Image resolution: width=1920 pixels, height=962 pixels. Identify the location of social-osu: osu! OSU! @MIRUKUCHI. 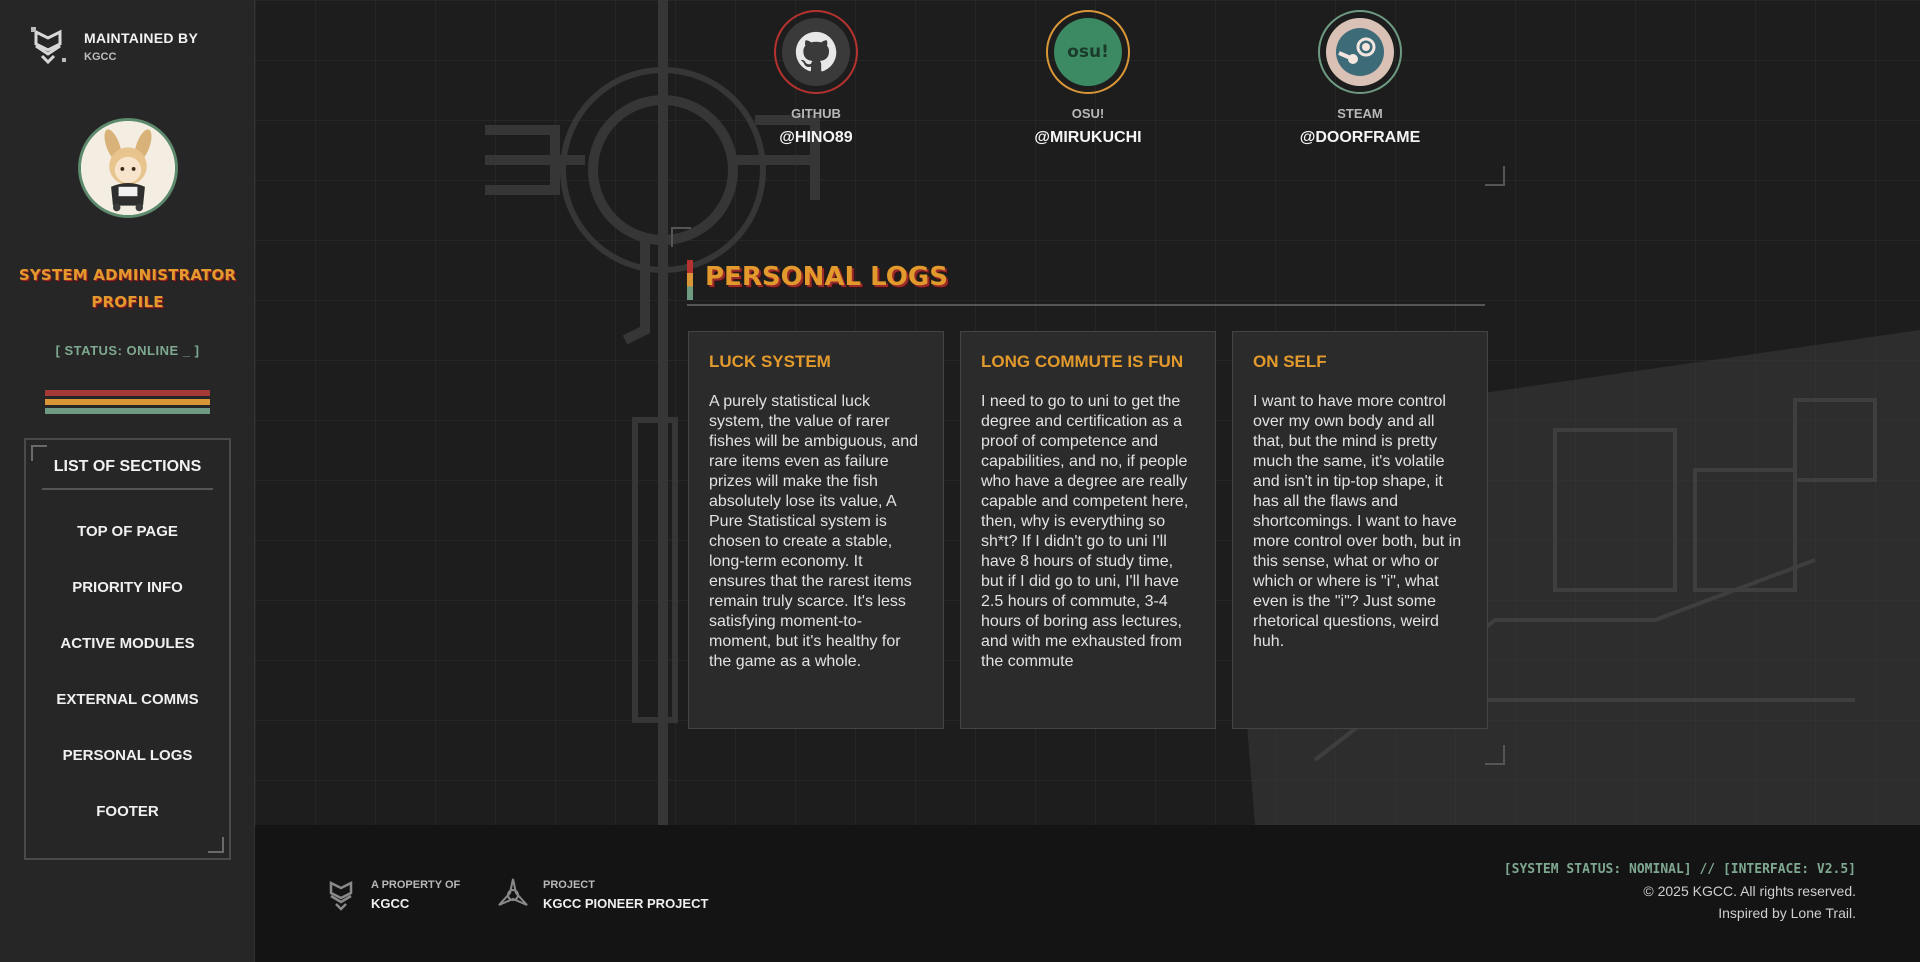
(1088, 78).